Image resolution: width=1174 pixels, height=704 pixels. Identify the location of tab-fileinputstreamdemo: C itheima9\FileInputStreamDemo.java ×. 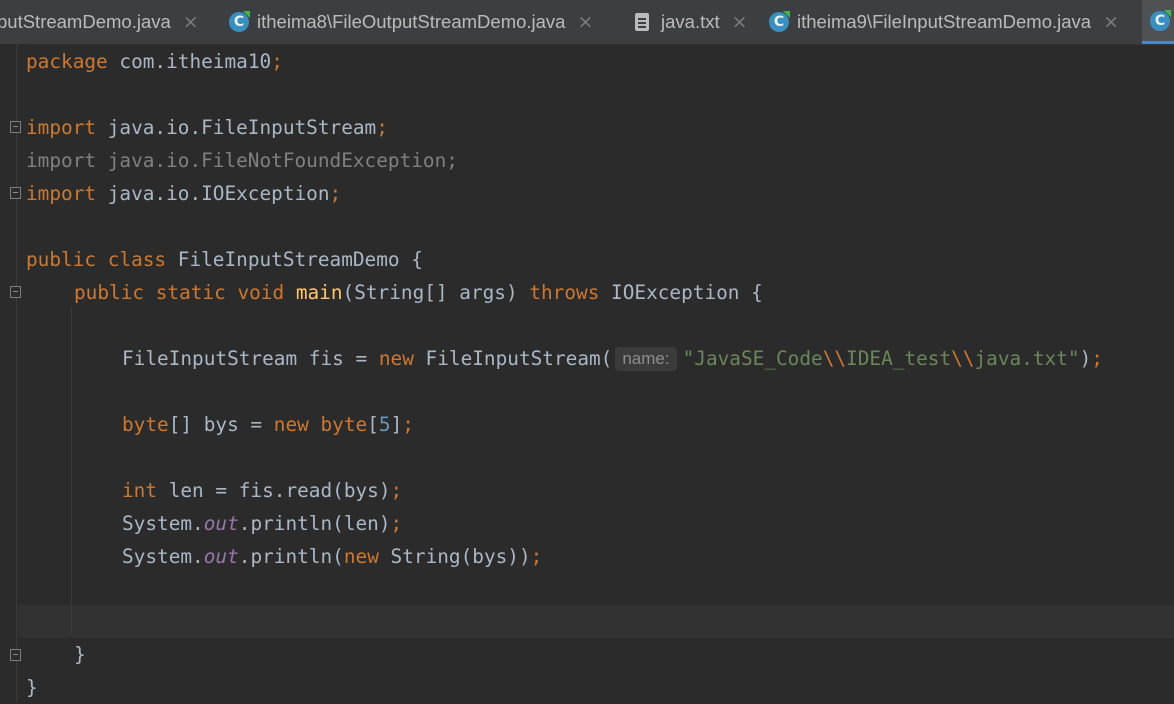
(944, 22).